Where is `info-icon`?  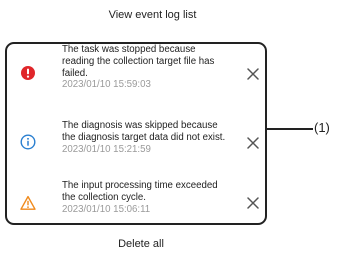
info-icon is located at coordinates (28, 142).